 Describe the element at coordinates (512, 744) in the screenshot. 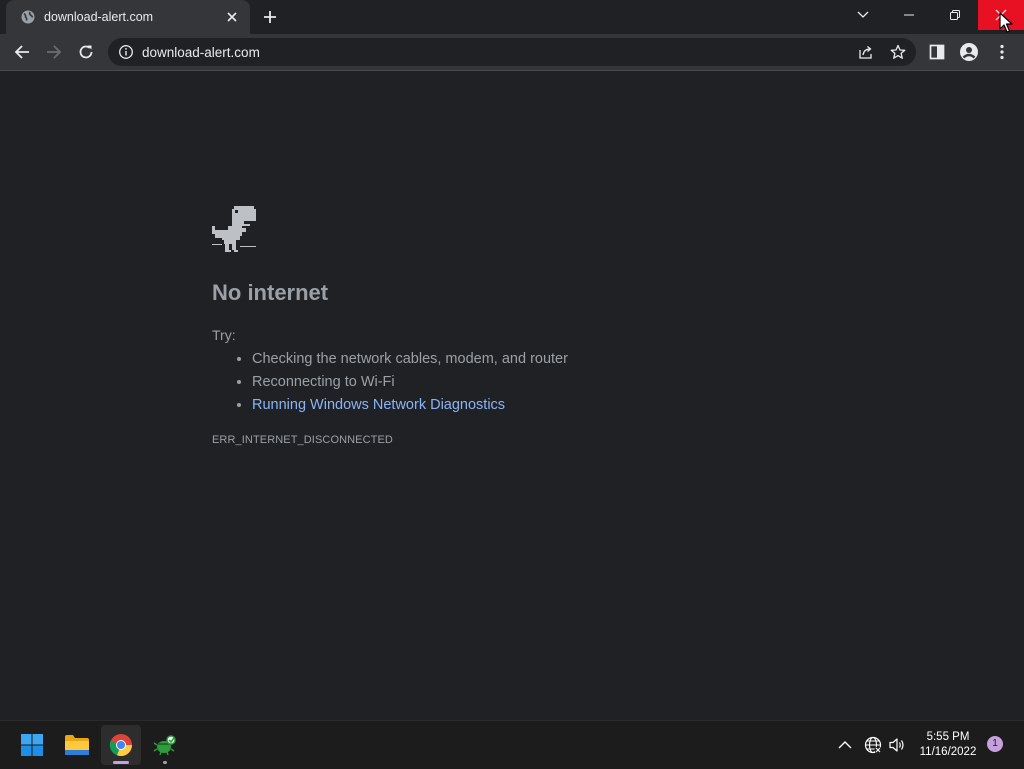

I see `taskbar: 5:55 PM 11/16/2022` at that location.